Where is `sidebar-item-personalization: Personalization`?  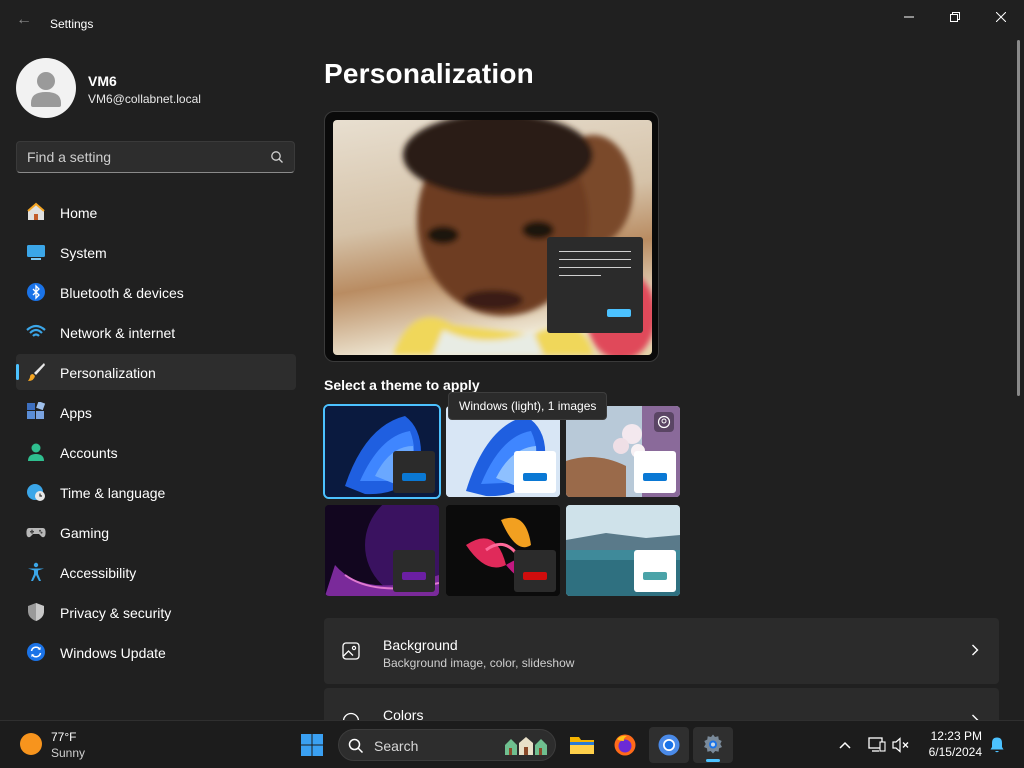 sidebar-item-personalization: Personalization is located at coordinates (156, 372).